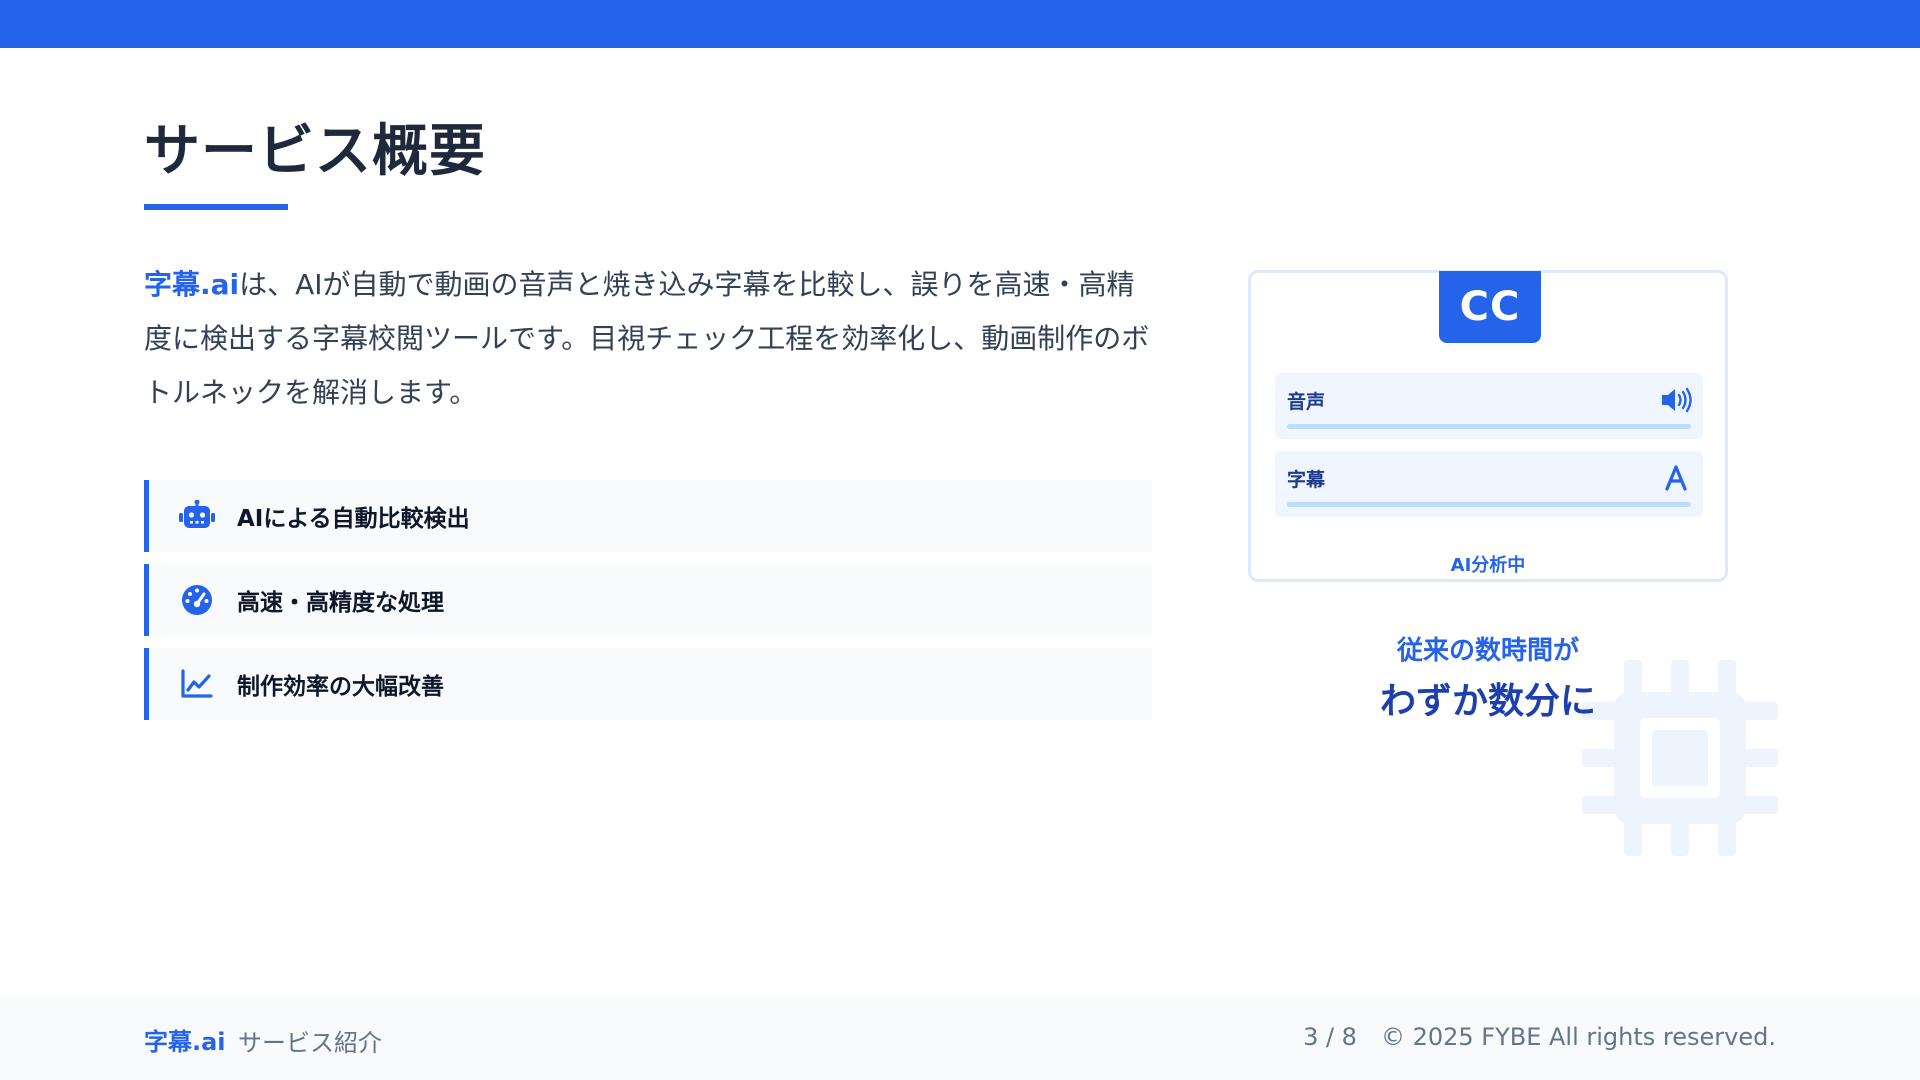 This screenshot has height=1080, width=1920. Describe the element at coordinates (310, 1043) in the screenshot. I see `footer-subtitle: サービス紹介` at that location.